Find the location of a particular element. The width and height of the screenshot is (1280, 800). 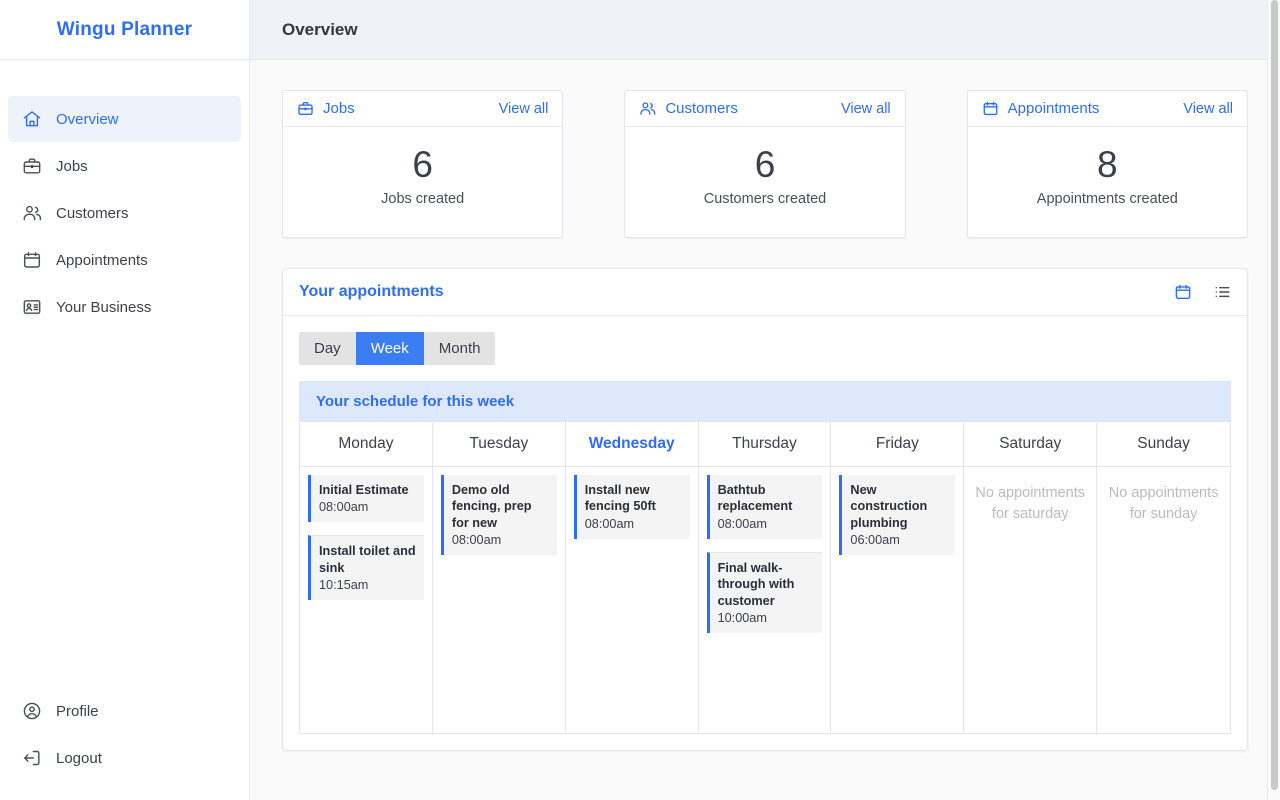

day-column-tuesday: Demo old fencing, prep for new 08:00am is located at coordinates (499, 599).